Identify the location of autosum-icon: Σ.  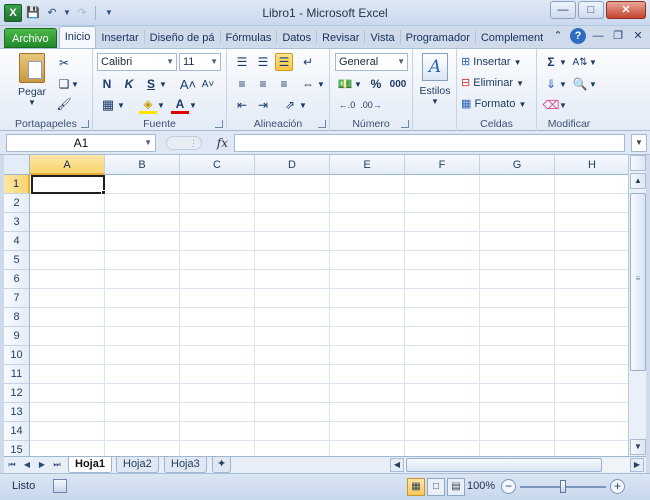
(551, 62).